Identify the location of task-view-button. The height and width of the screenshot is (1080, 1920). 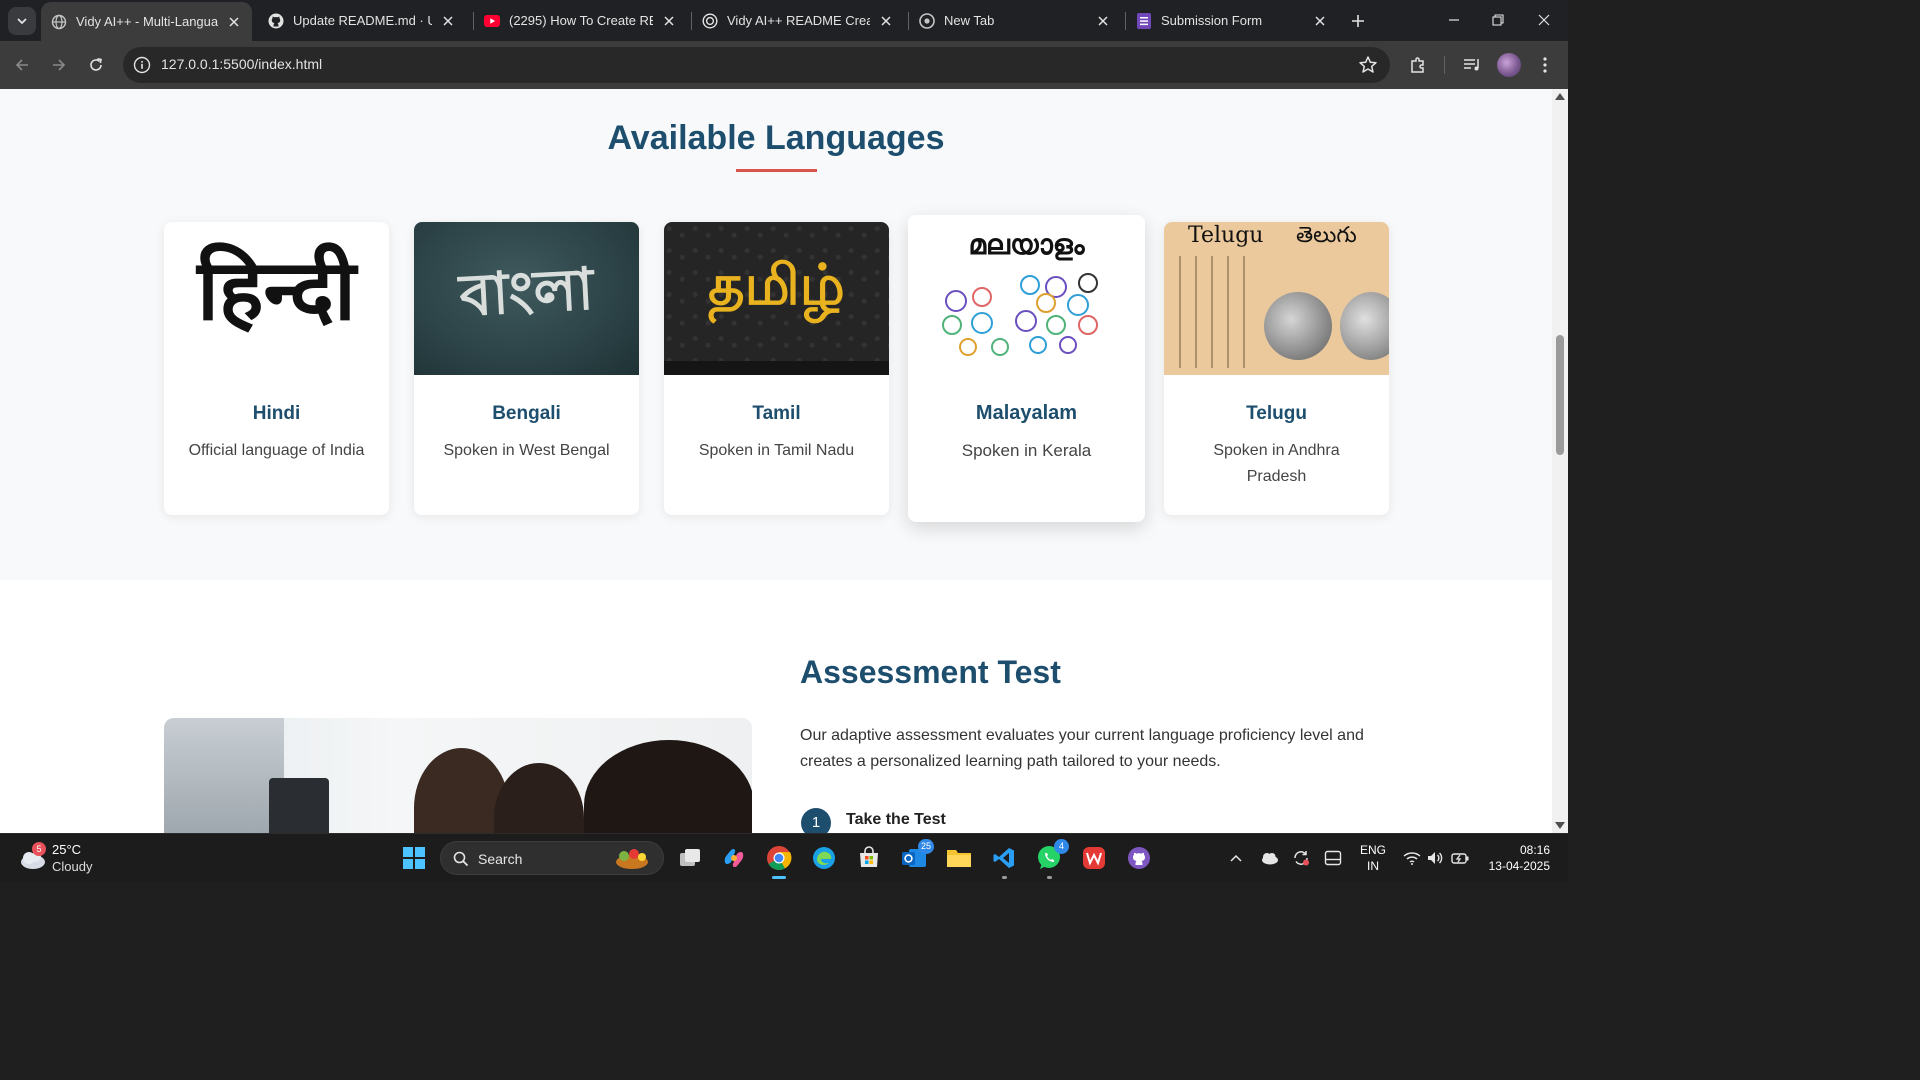
(690, 858).